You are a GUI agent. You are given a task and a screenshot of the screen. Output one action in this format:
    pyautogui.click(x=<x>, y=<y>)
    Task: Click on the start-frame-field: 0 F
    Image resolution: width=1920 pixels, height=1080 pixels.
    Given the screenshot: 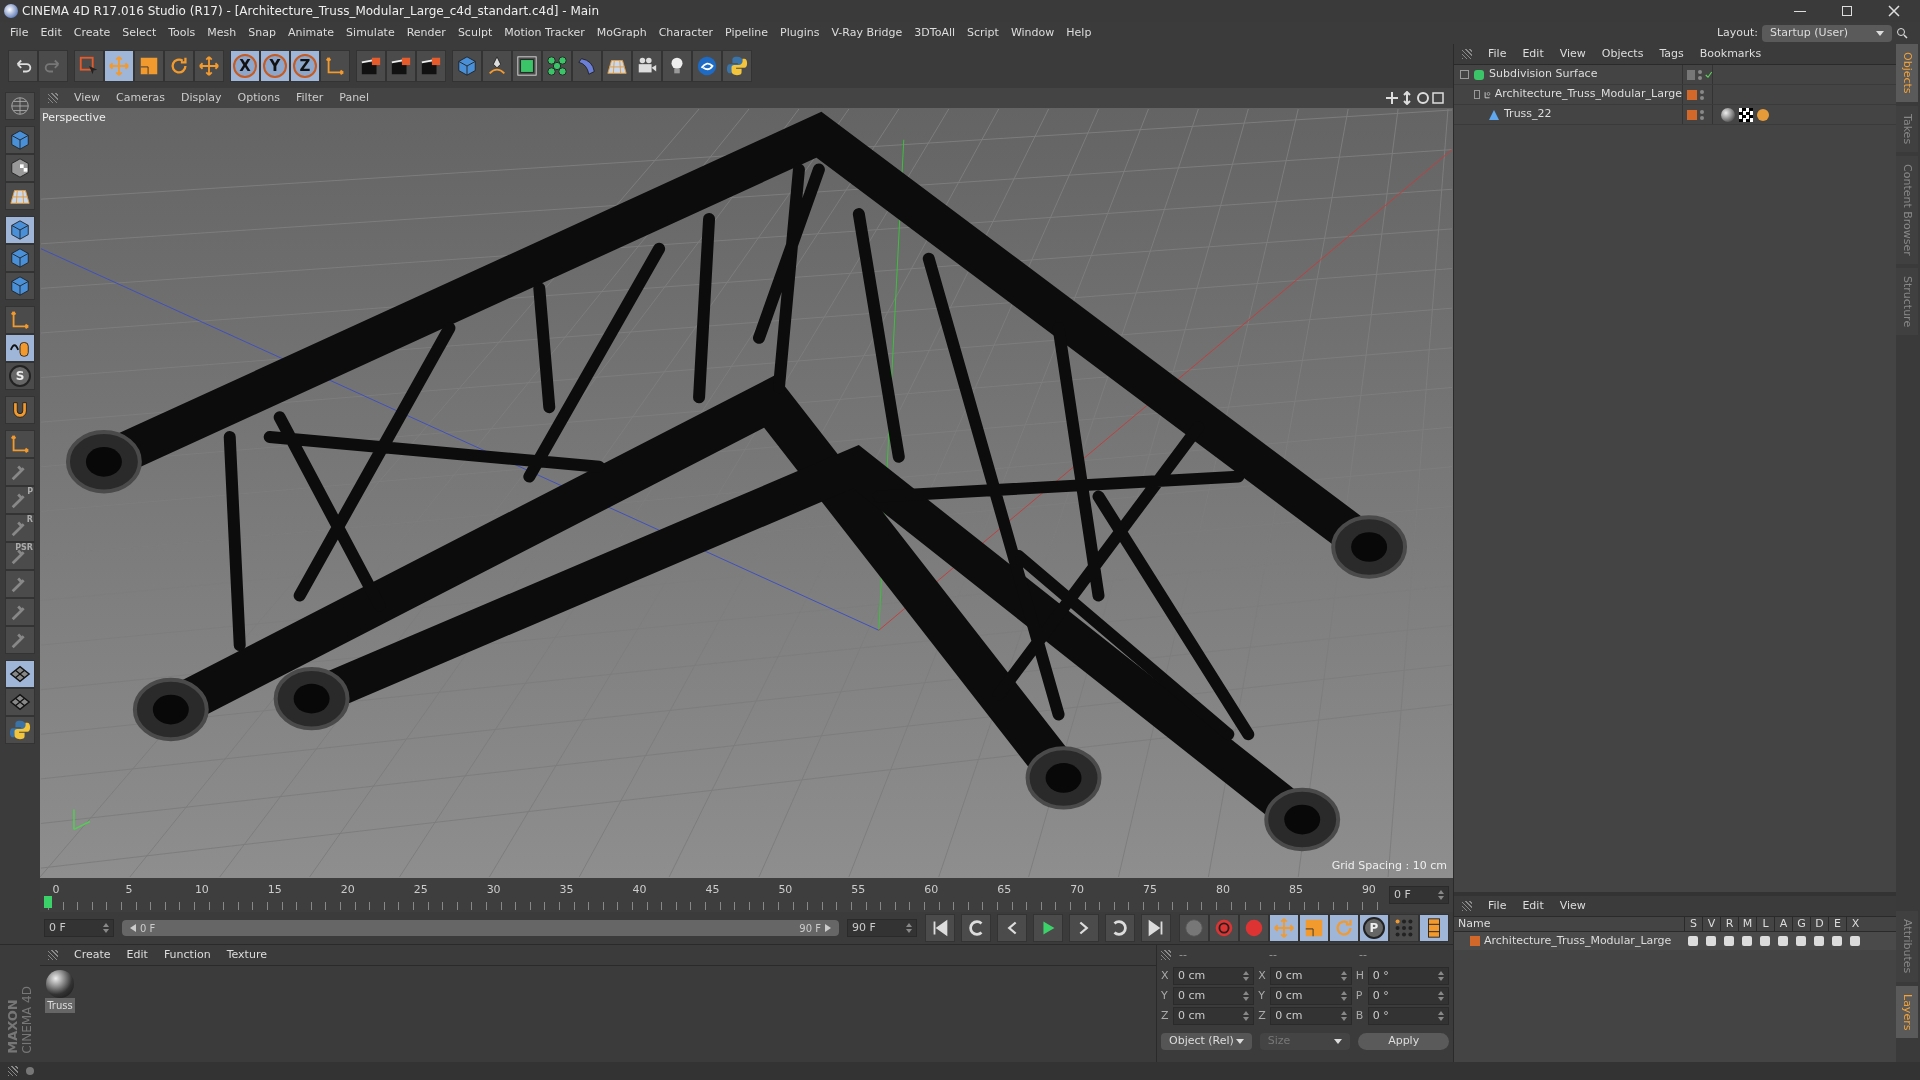 What is the action you would take?
    pyautogui.click(x=79, y=928)
    